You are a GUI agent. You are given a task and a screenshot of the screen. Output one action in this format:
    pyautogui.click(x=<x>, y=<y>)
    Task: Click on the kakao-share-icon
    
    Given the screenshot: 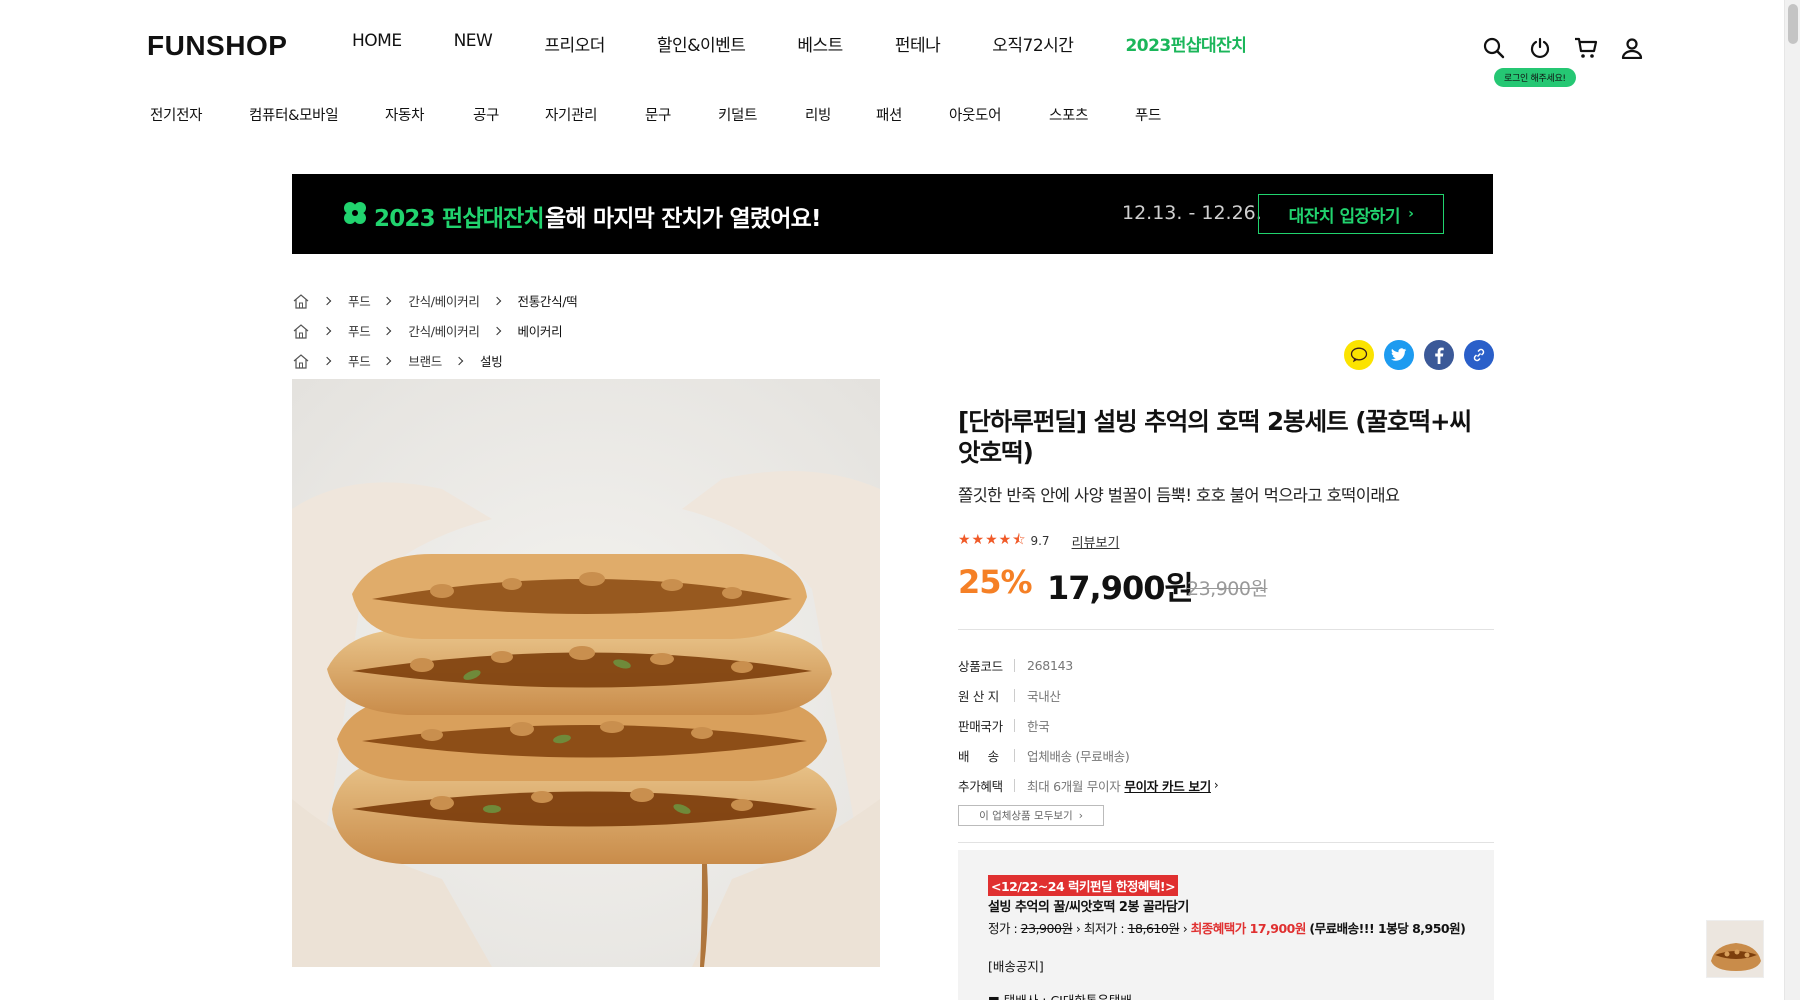 What is the action you would take?
    pyautogui.click(x=1359, y=355)
    